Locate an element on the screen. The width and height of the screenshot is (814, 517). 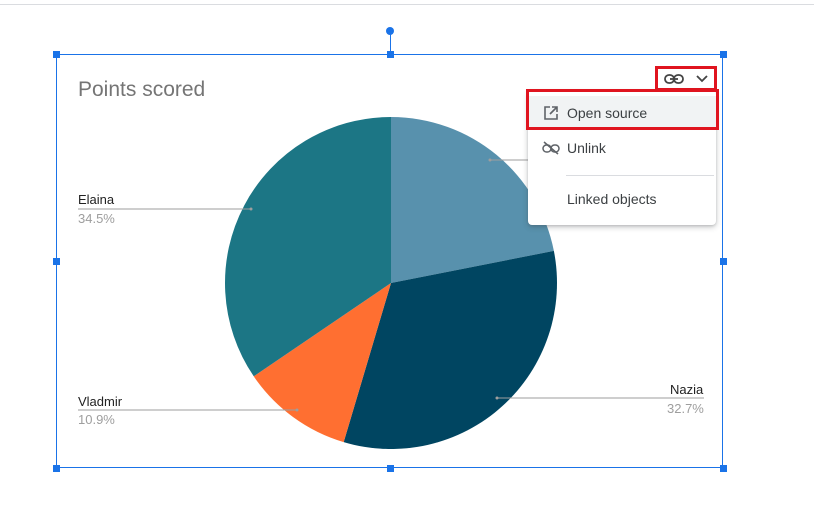
leader-dot-nazia is located at coordinates (497, 398).